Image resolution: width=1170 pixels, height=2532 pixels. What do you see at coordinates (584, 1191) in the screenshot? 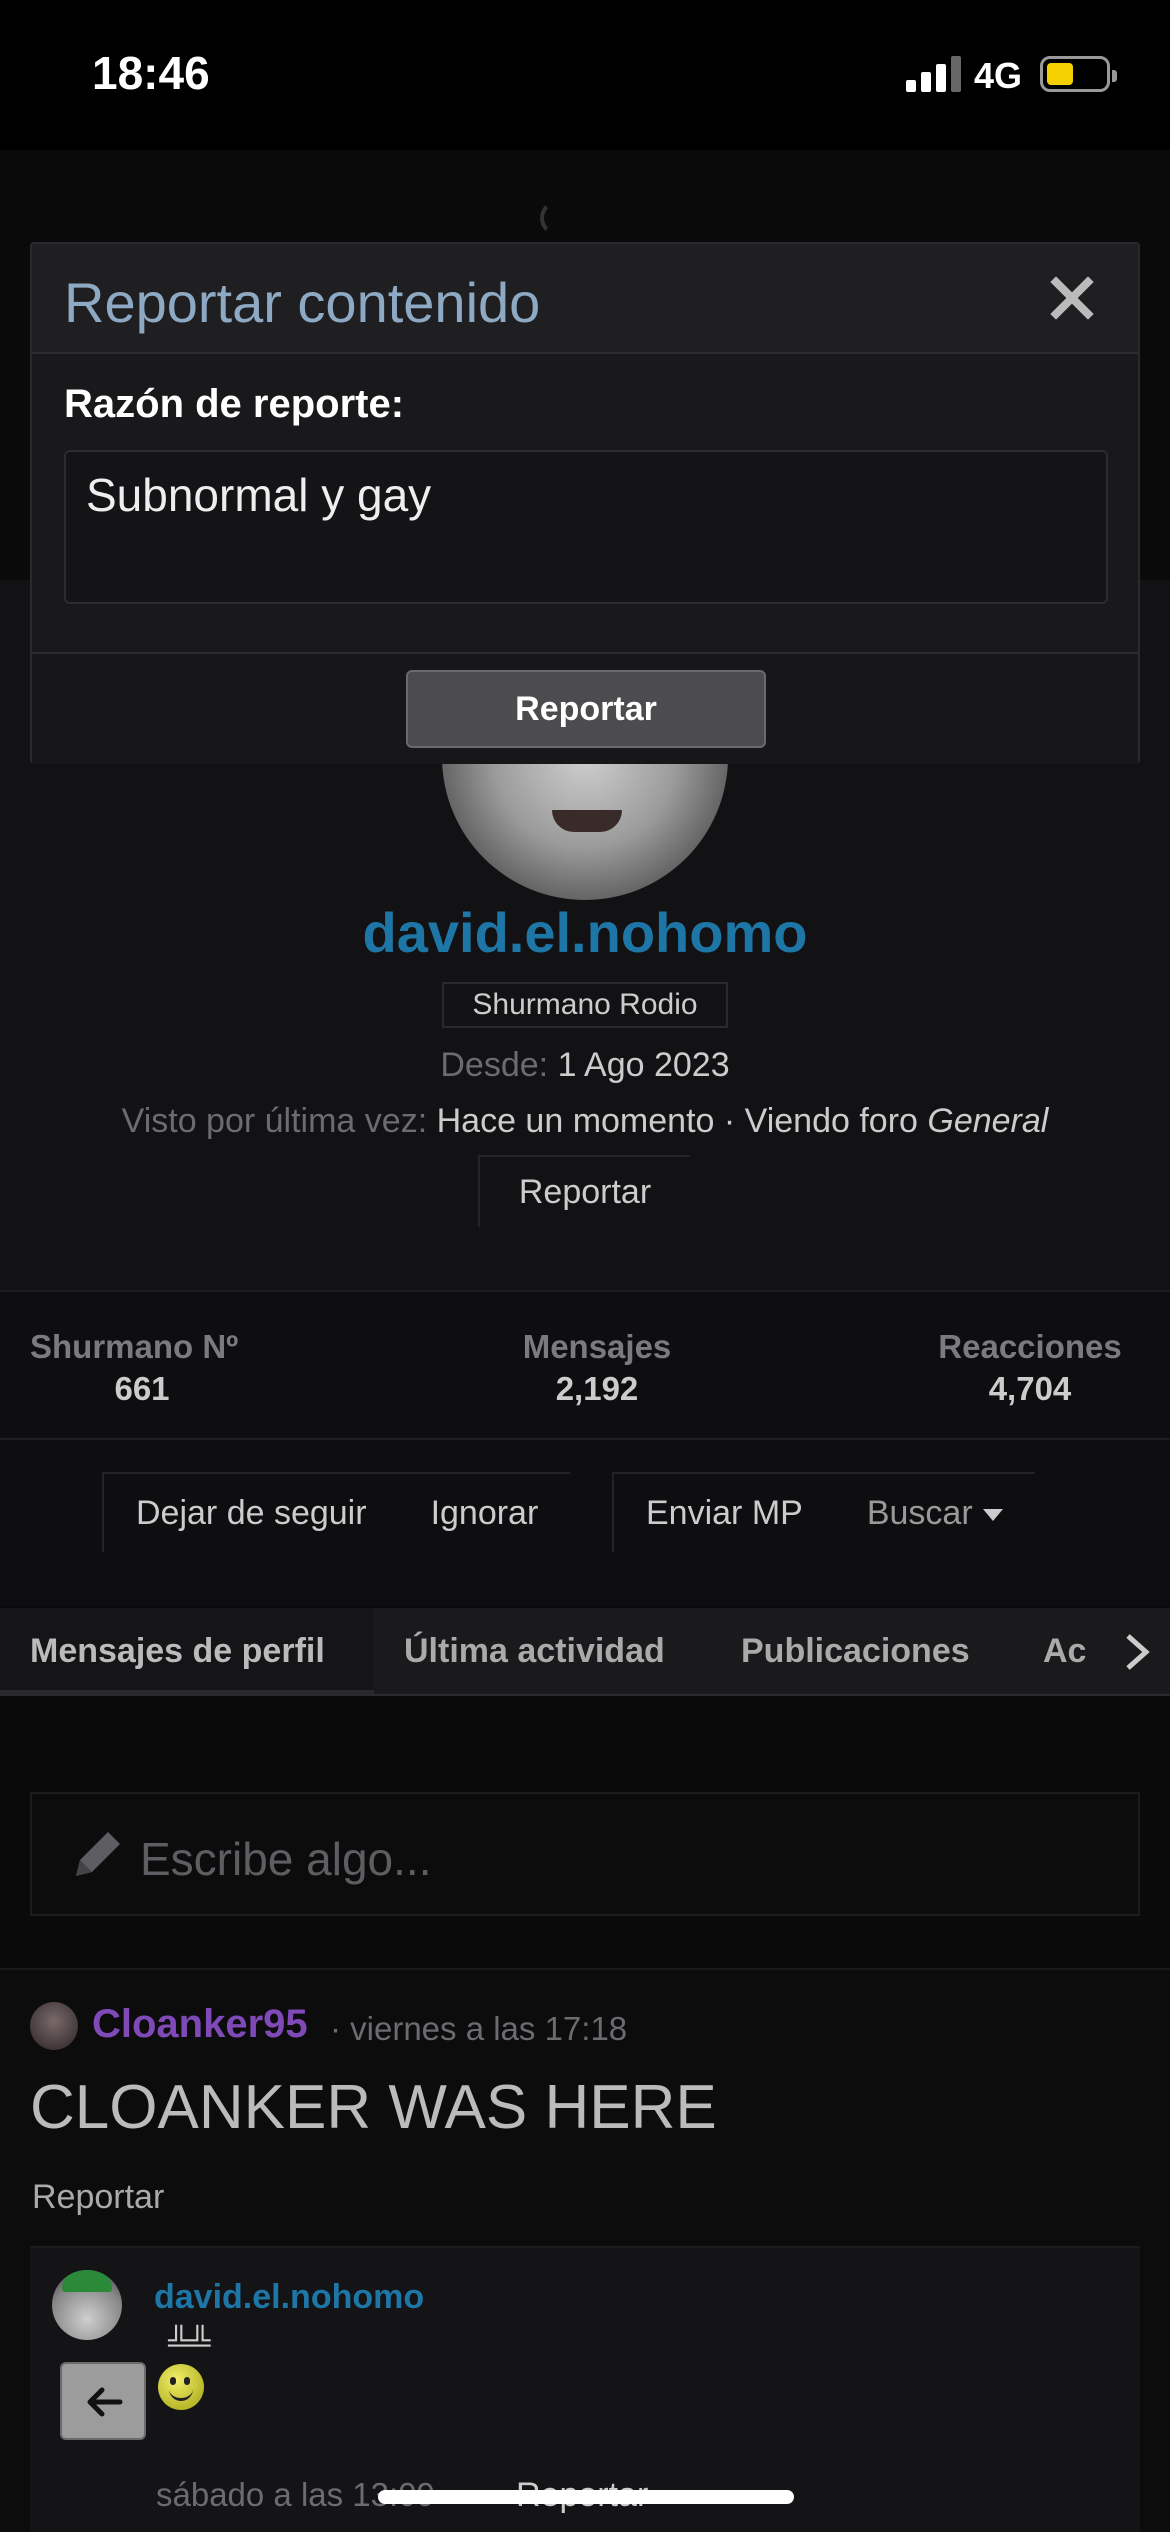
I see `report-profile-button: Reportar` at bounding box center [584, 1191].